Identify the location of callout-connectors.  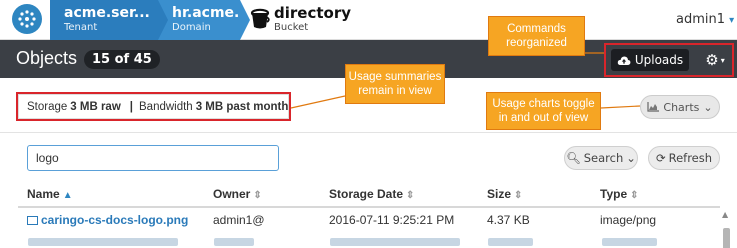
(465, 80).